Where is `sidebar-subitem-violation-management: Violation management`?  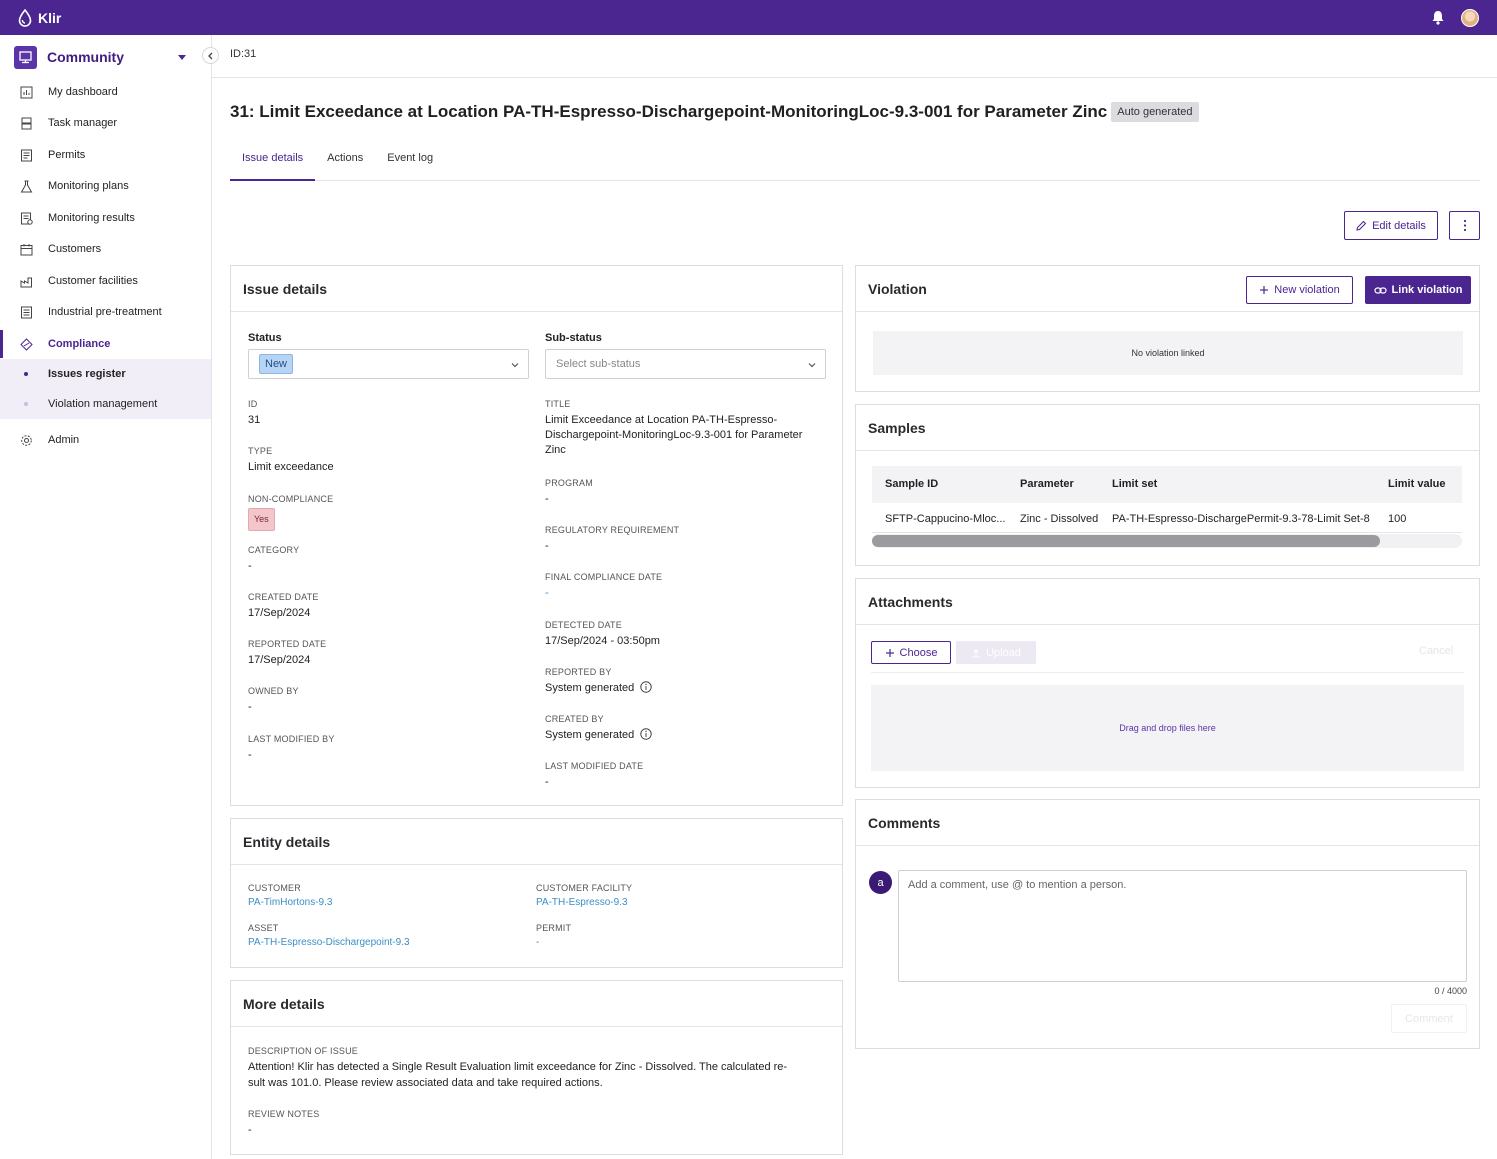
sidebar-subitem-violation-management: Violation management is located at coordinates (105, 404).